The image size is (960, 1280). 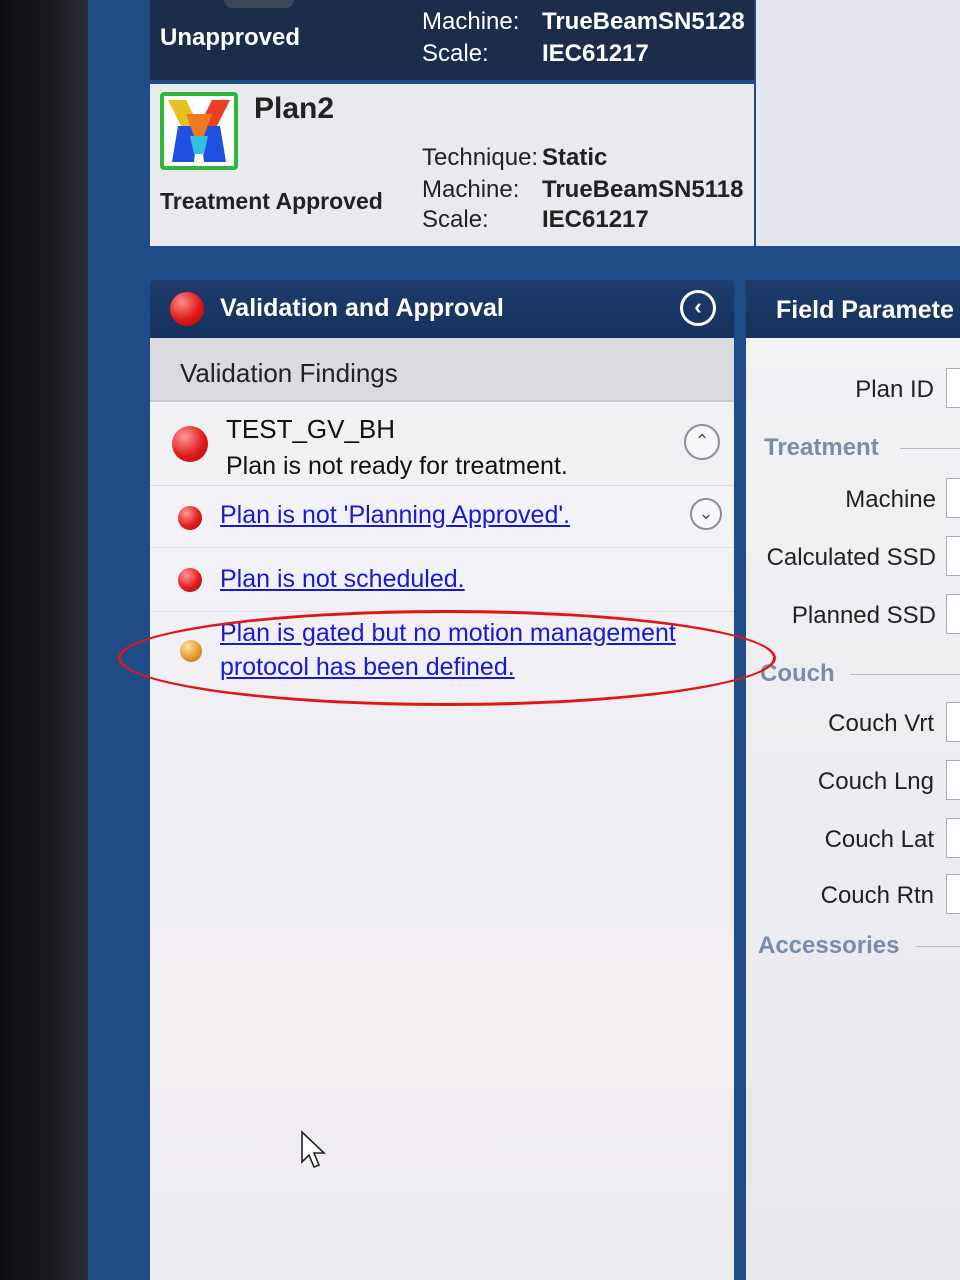 What do you see at coordinates (865, 310) in the screenshot?
I see `field-parameters-title: Field Paramete` at bounding box center [865, 310].